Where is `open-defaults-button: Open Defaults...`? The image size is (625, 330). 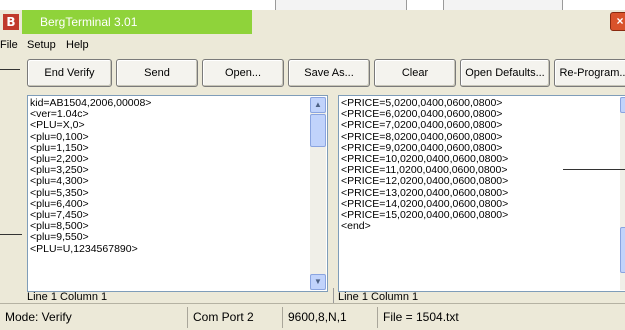
open-defaults-button: Open Defaults... is located at coordinates (505, 73).